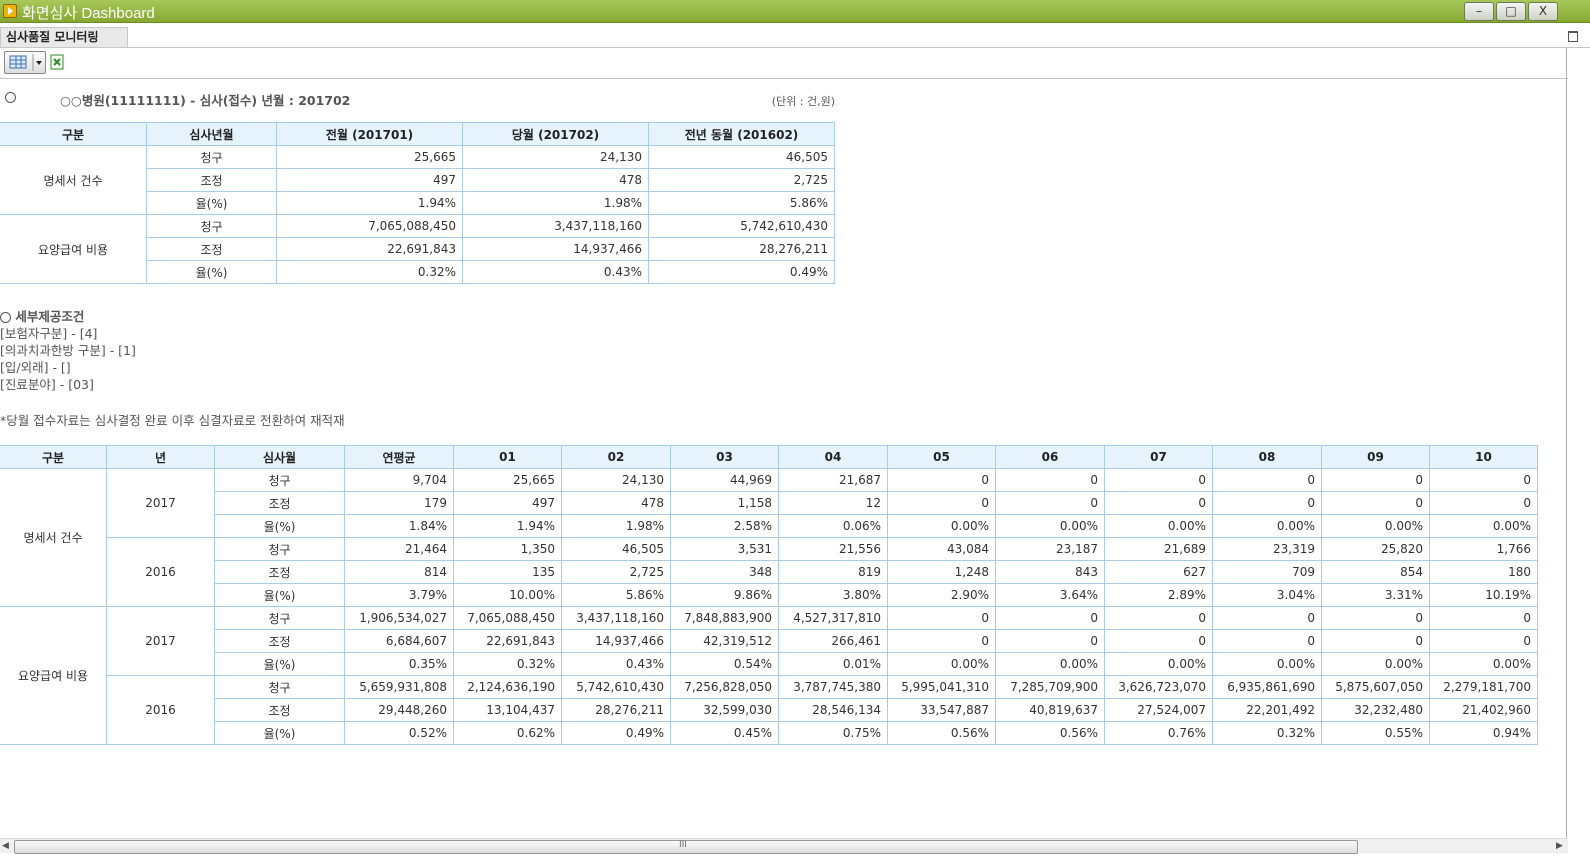 This screenshot has height=863, width=1590. Describe the element at coordinates (1375, 549) in the screenshot. I see `value-cell: 25,820` at that location.